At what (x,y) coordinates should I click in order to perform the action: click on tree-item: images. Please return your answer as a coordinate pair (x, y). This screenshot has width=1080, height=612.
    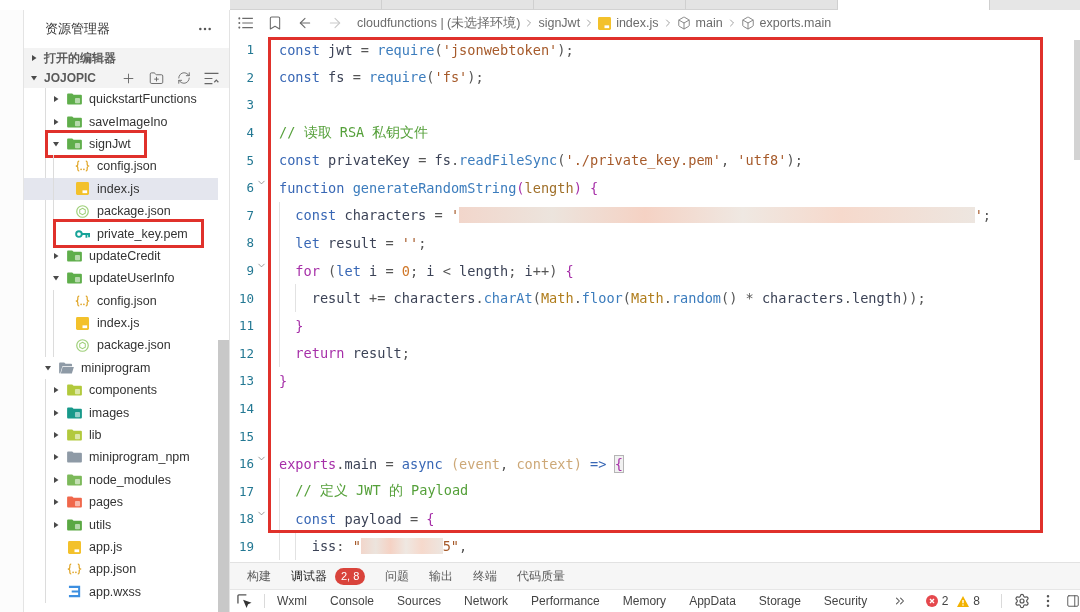
    Looking at the image, I should click on (121, 412).